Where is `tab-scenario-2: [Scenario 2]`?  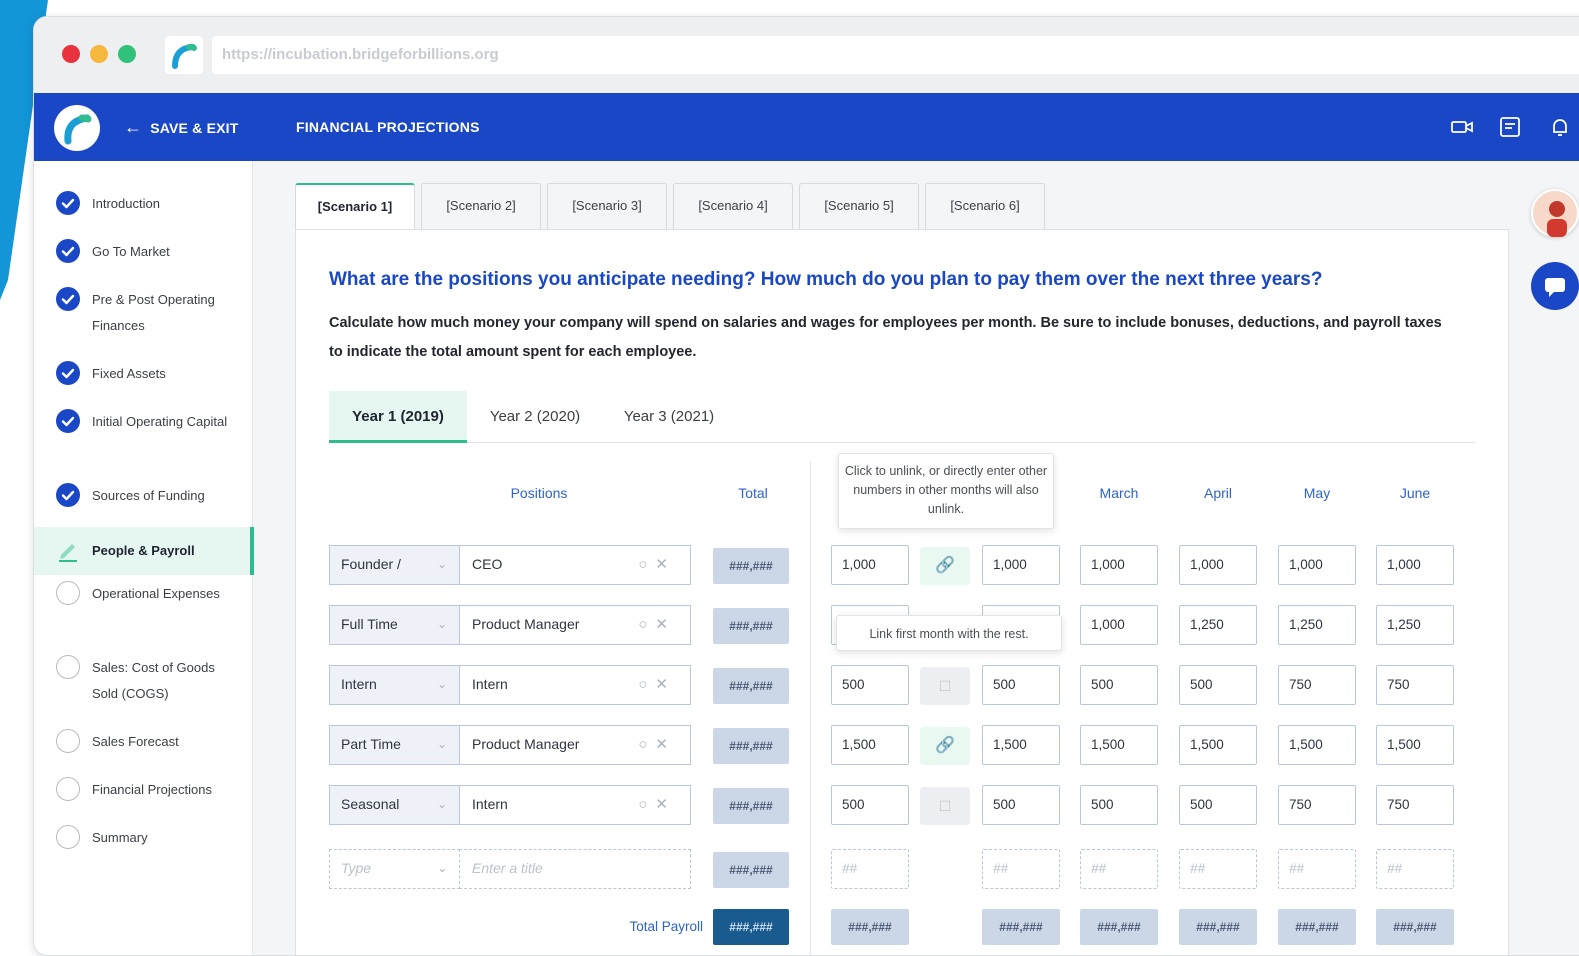 tab-scenario-2: [Scenario 2] is located at coordinates (481, 206).